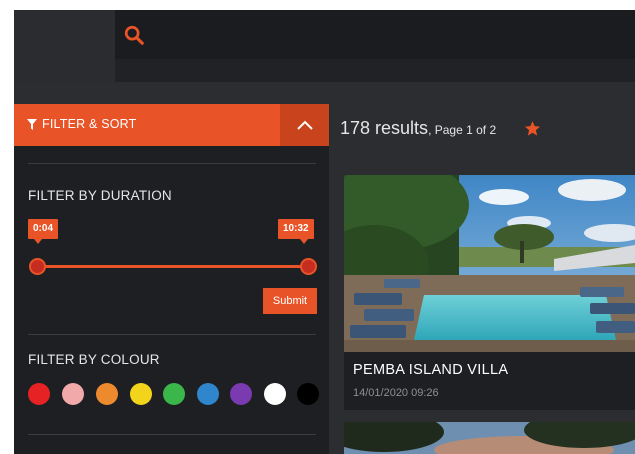 The width and height of the screenshot is (635, 454). Describe the element at coordinates (396, 393) in the screenshot. I see `card-date: 14/01/2020 09:26` at that location.